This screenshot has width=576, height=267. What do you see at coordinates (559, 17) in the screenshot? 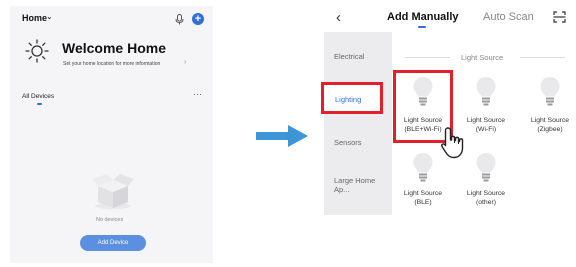
I see `scan-icon` at bounding box center [559, 17].